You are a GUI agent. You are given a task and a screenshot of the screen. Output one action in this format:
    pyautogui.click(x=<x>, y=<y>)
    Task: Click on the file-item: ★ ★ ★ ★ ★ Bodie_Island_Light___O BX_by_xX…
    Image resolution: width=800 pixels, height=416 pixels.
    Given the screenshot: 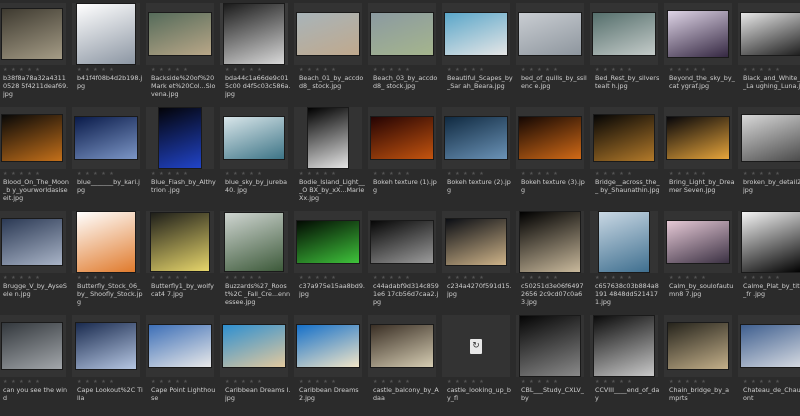 What is the action you would take?
    pyautogui.click(x=328, y=156)
    